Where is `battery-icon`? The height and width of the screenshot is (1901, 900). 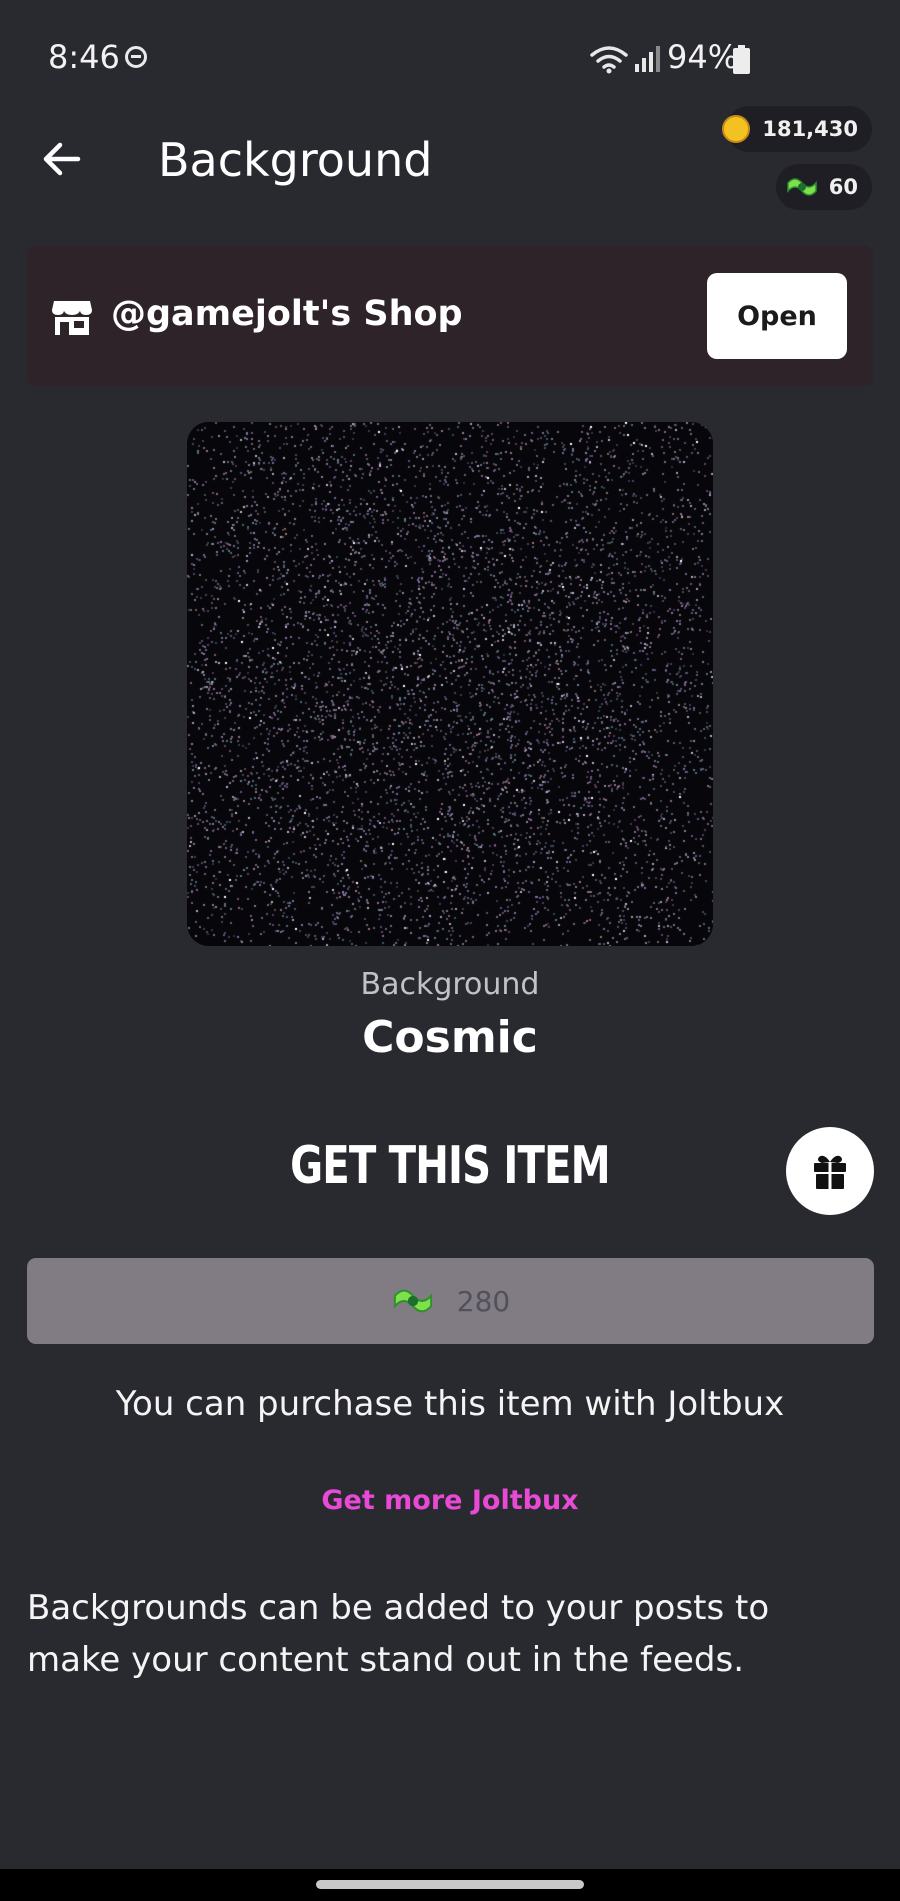 battery-icon is located at coordinates (741, 59).